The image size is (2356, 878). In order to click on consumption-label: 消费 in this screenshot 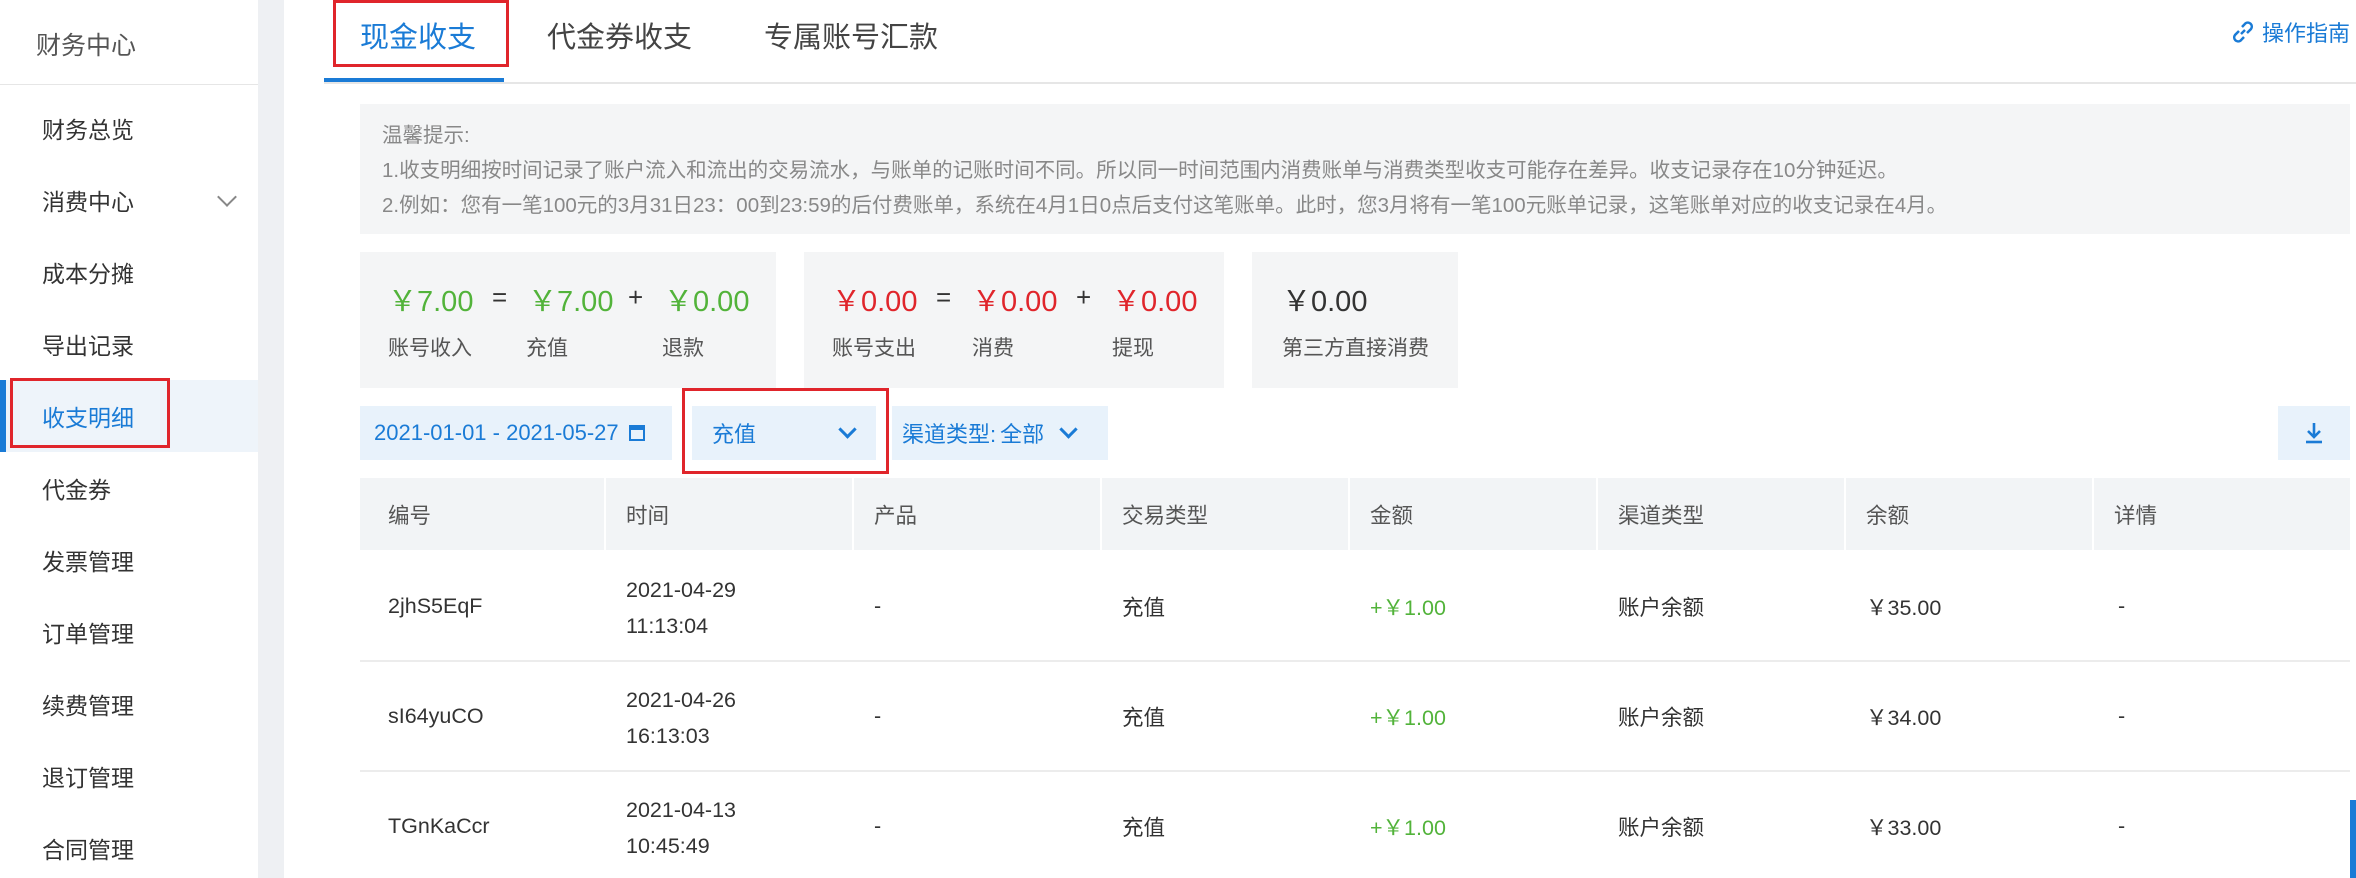, I will do `click(993, 348)`.